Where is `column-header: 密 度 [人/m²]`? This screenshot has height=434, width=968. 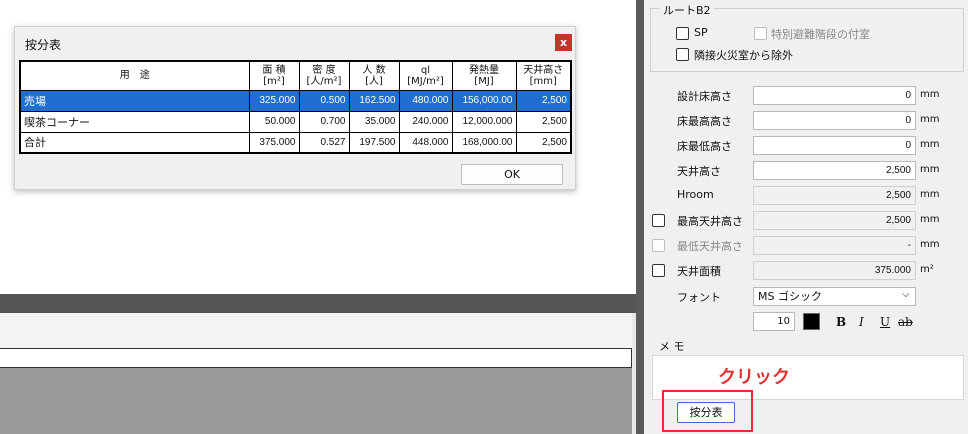 column-header: 密 度 [人/m²] is located at coordinates (324, 75).